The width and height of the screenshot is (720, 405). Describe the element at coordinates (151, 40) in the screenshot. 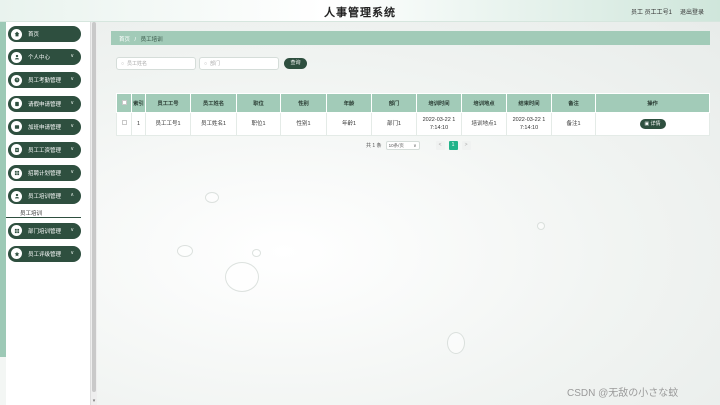

I see `breadcrumb-current: 员工培训` at that location.